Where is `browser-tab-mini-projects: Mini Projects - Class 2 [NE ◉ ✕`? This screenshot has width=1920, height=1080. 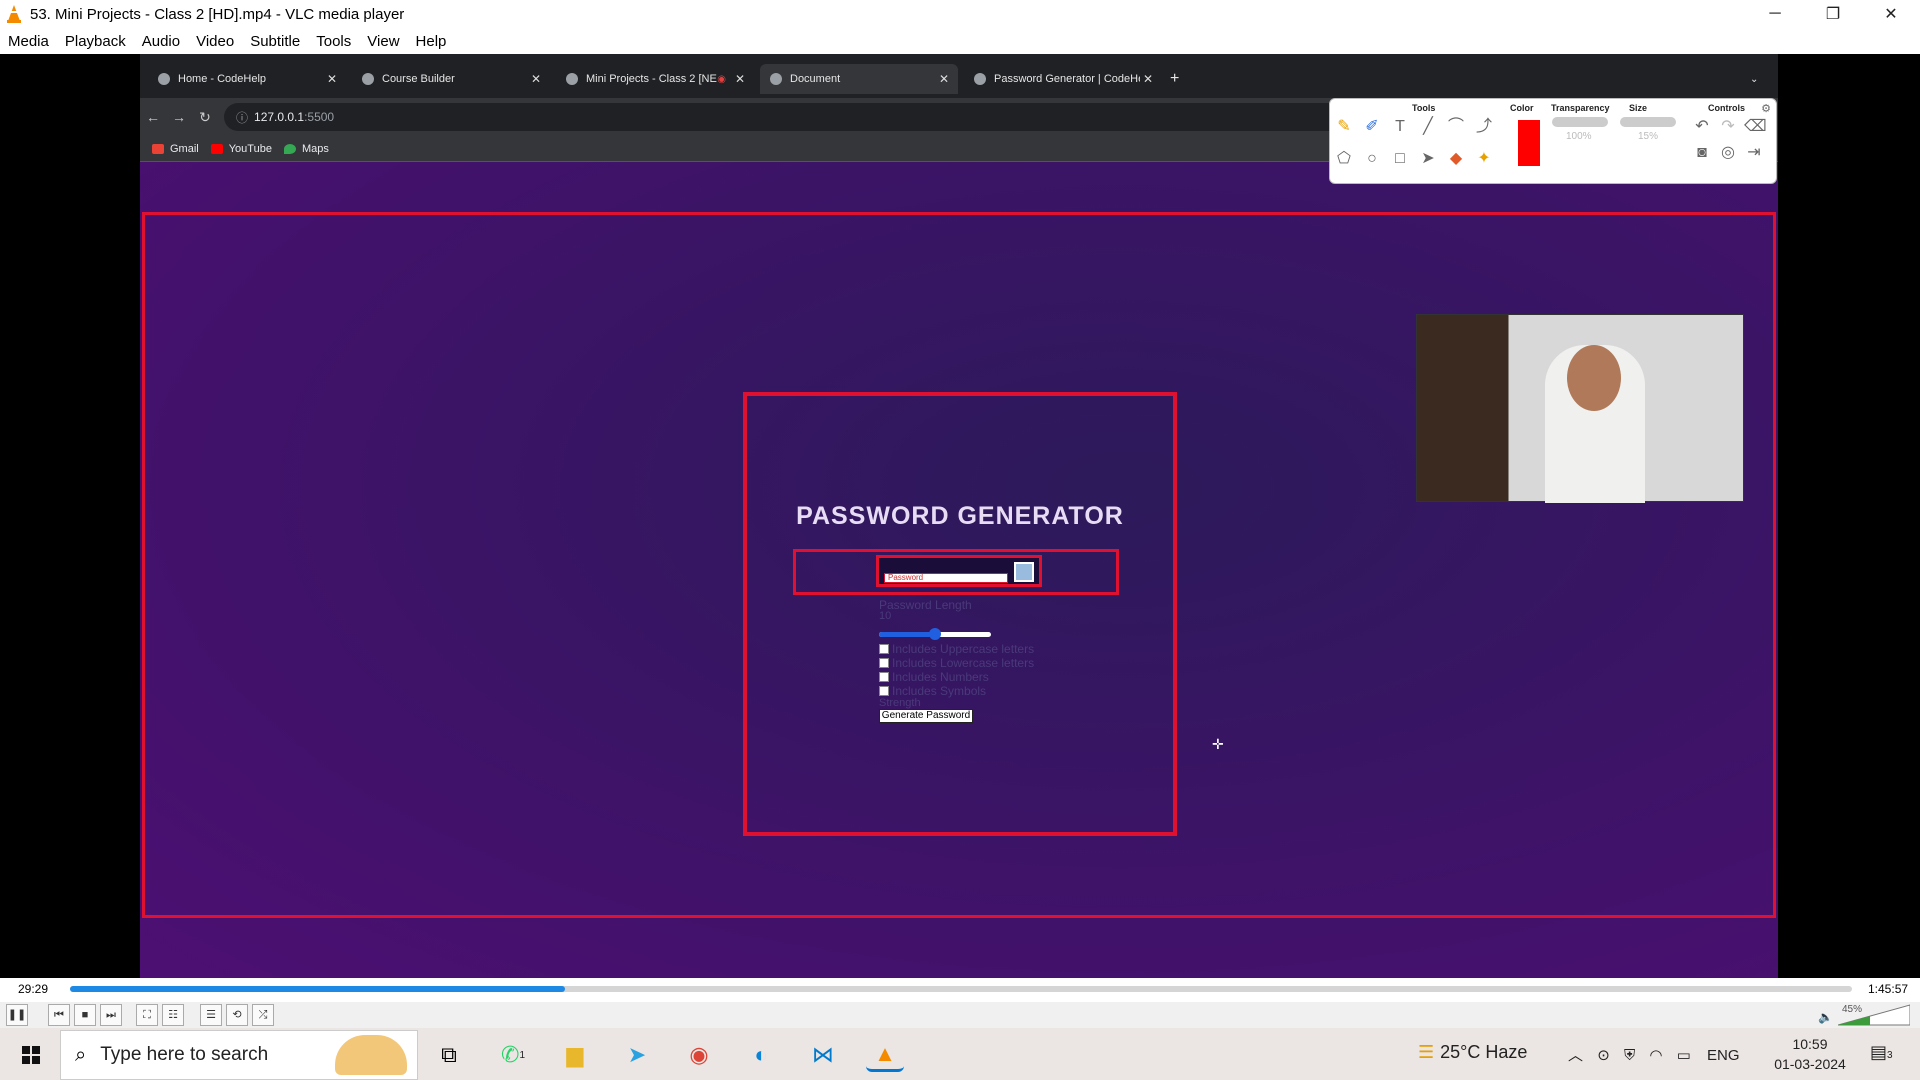
browser-tab-mini-projects: Mini Projects - Class 2 [NE ◉ ✕ is located at coordinates (655, 79).